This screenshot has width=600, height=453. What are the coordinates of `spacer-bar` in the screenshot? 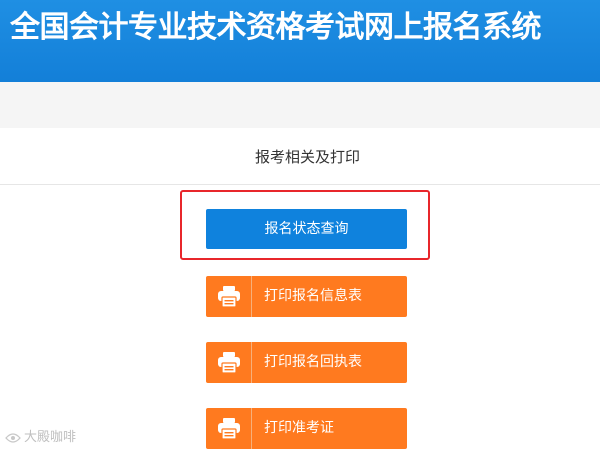 It's located at (300, 105).